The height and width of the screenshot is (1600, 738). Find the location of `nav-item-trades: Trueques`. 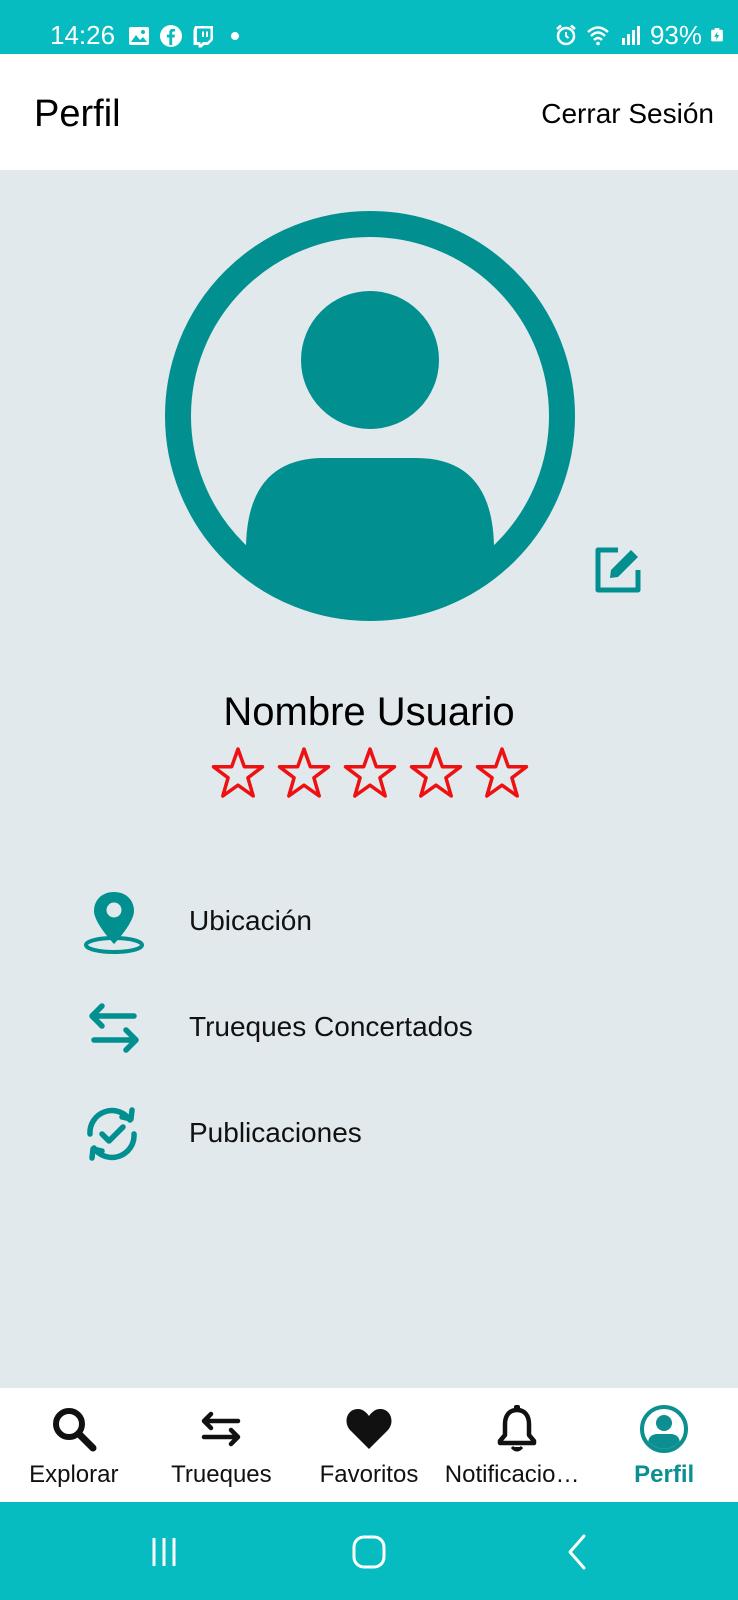

nav-item-trades: Trueques is located at coordinates (222, 1445).